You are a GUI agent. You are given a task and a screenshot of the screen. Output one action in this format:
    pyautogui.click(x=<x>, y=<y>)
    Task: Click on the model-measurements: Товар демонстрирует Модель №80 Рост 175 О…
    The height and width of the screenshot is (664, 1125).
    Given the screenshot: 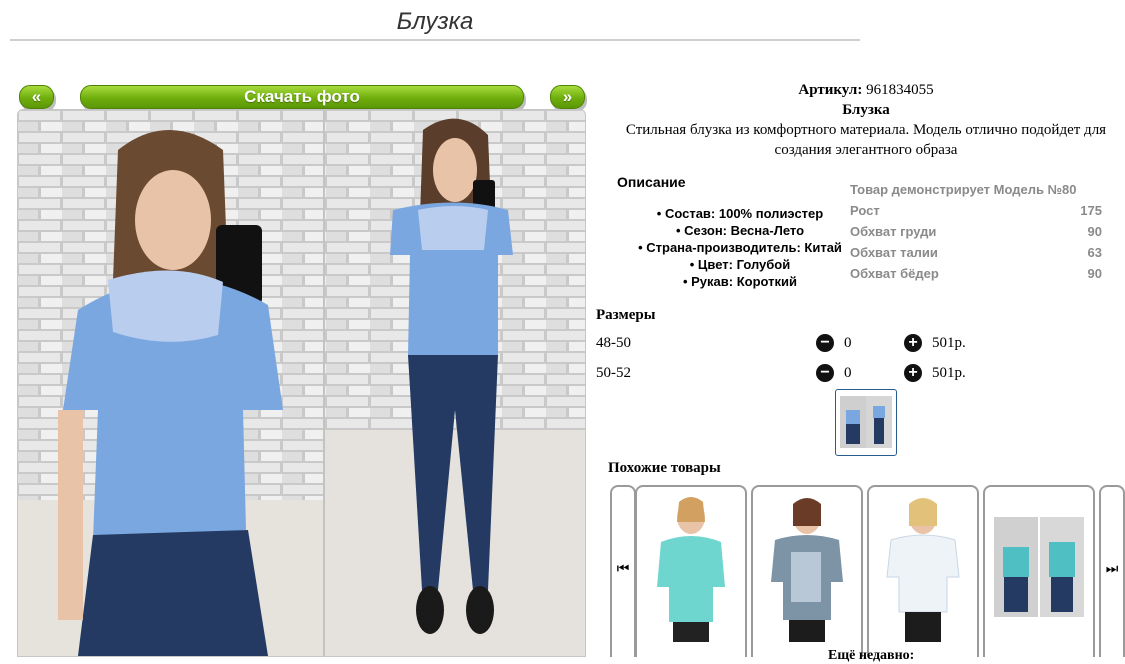 What is the action you would take?
    pyautogui.click(x=976, y=231)
    